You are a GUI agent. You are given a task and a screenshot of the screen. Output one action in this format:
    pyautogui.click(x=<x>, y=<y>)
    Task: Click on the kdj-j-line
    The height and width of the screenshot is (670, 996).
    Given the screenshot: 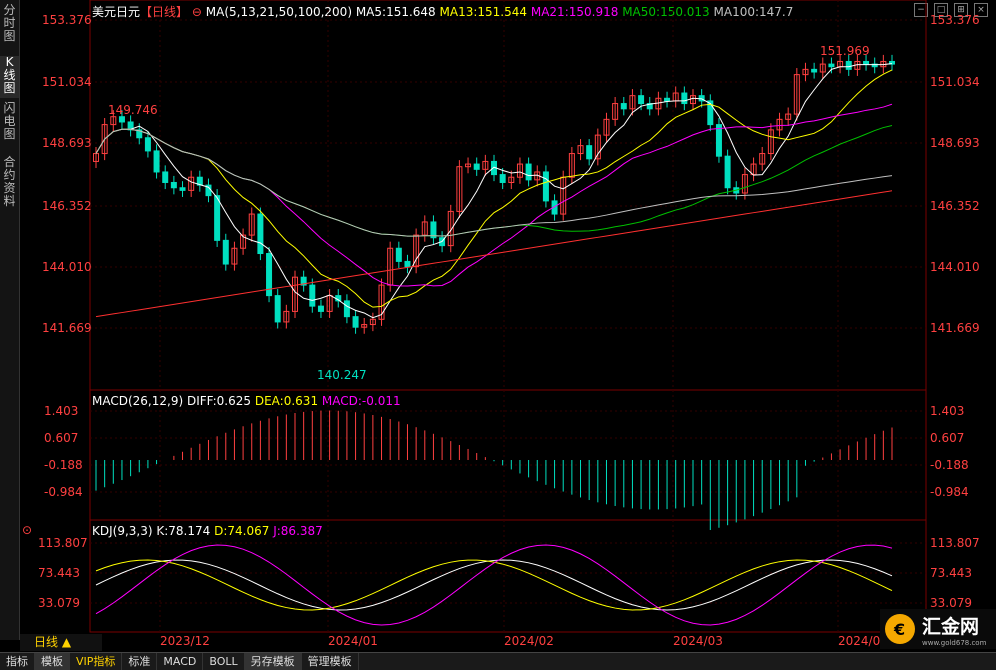 What is the action you would take?
    pyautogui.click(x=494, y=585)
    